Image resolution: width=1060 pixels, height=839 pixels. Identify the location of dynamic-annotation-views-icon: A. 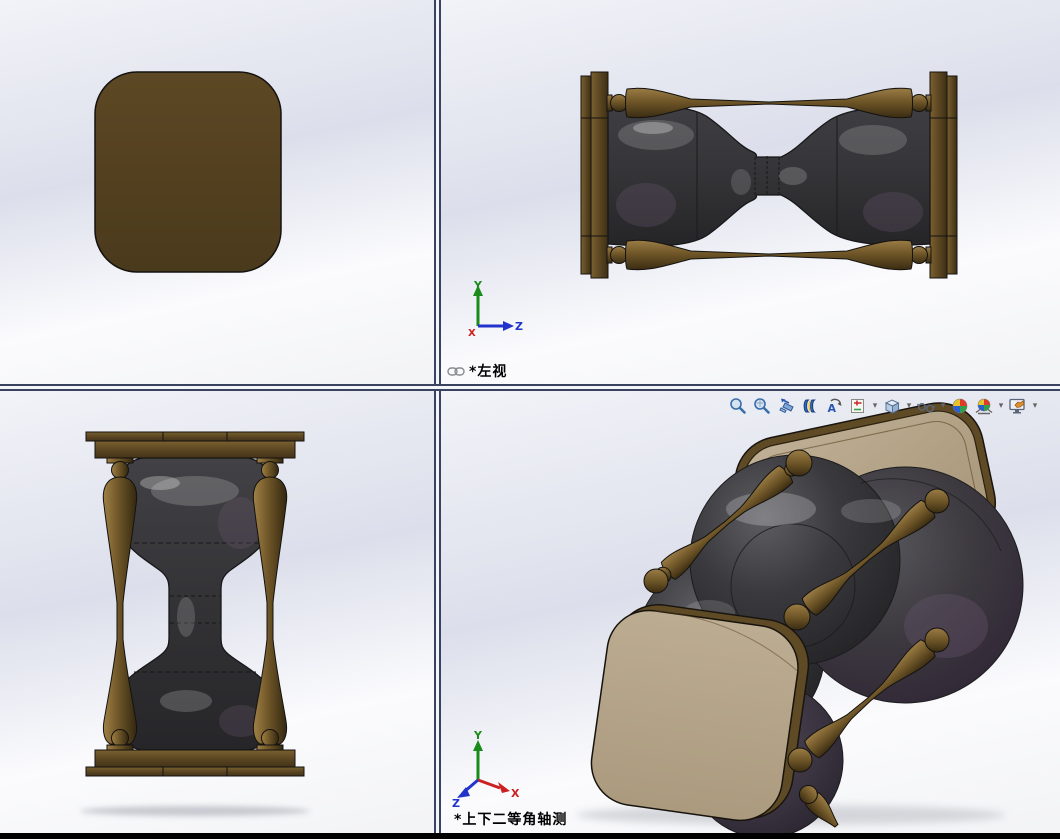
(834, 406).